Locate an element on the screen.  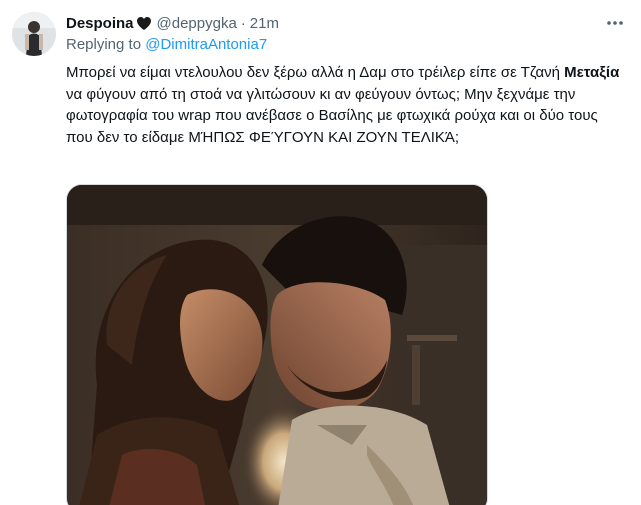
display-name: Despoina is located at coordinates (100, 23).